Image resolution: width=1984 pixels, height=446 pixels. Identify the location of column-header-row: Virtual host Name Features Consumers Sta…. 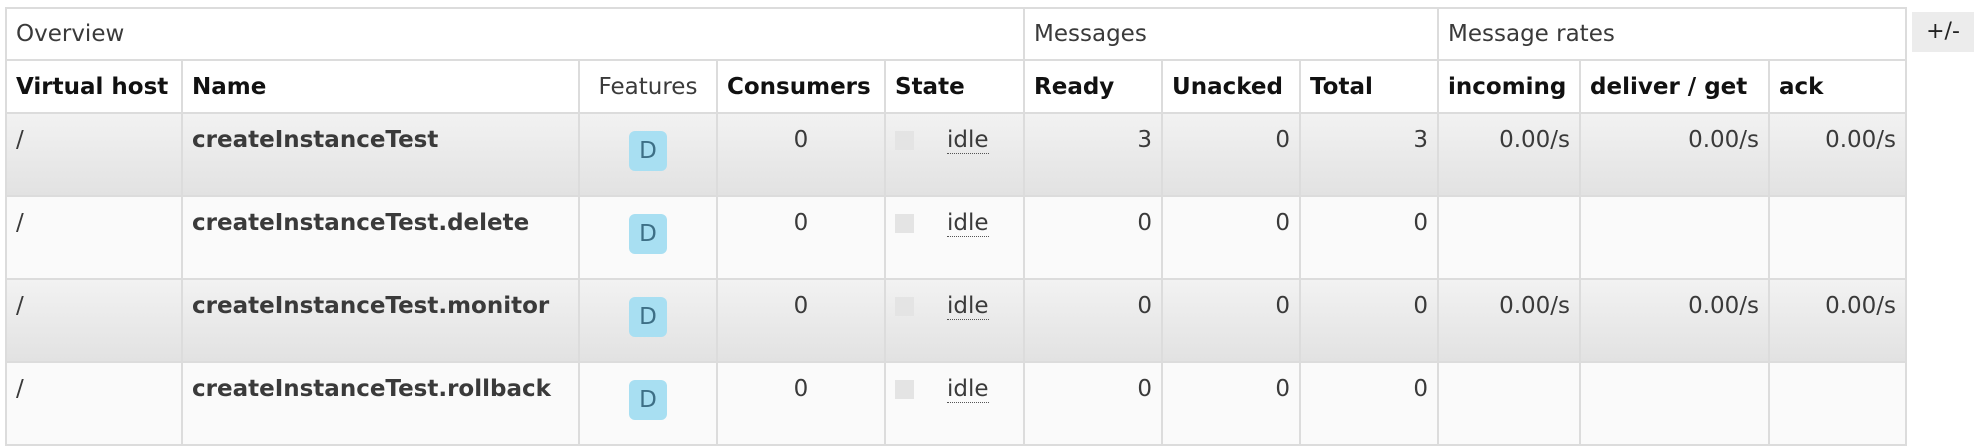
(956, 86).